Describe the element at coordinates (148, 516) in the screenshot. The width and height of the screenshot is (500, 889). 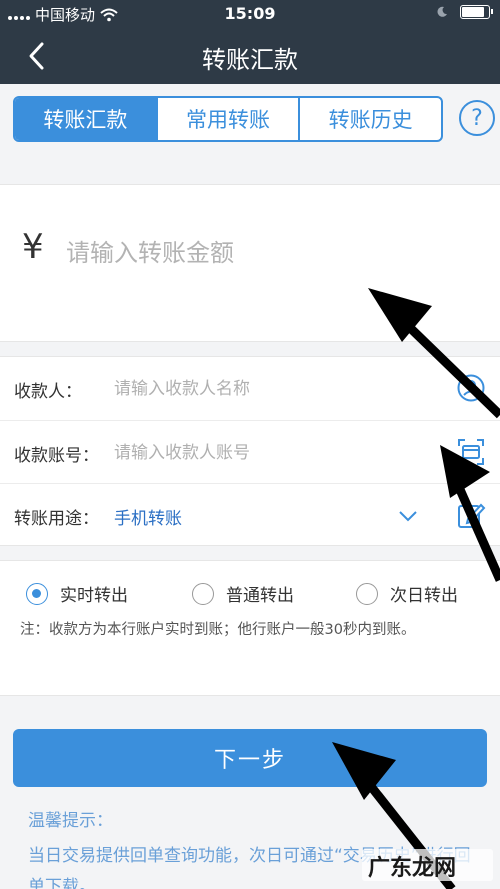
I see `purpose-value: 手机转账` at that location.